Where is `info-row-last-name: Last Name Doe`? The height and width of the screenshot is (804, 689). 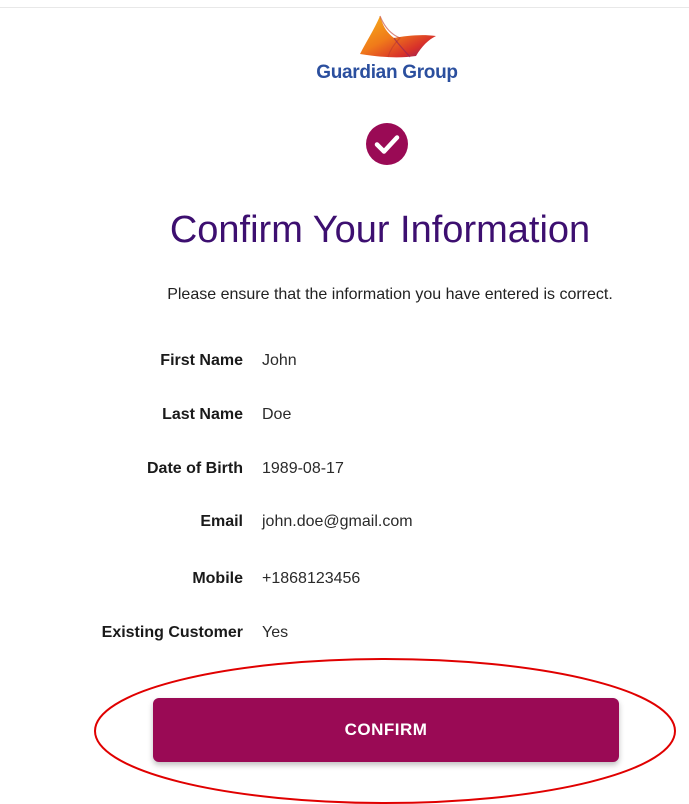
info-row-last-name: Last Name Doe is located at coordinates (344, 415).